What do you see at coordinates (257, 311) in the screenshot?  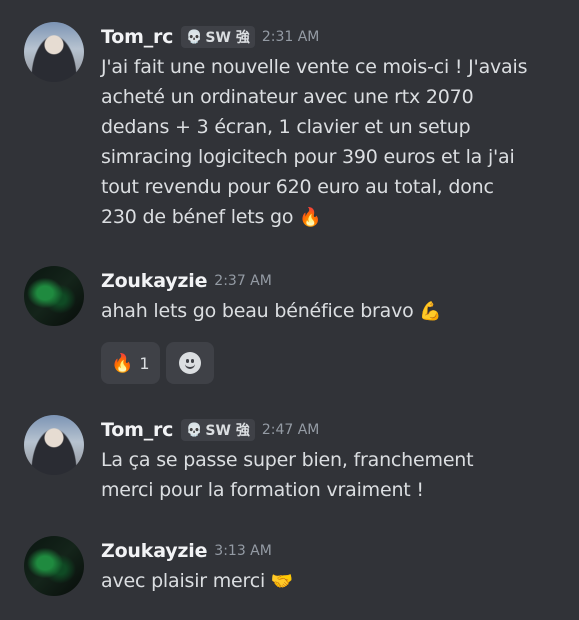 I see `message-content: ahah lets go beau bénéfice bravo` at bounding box center [257, 311].